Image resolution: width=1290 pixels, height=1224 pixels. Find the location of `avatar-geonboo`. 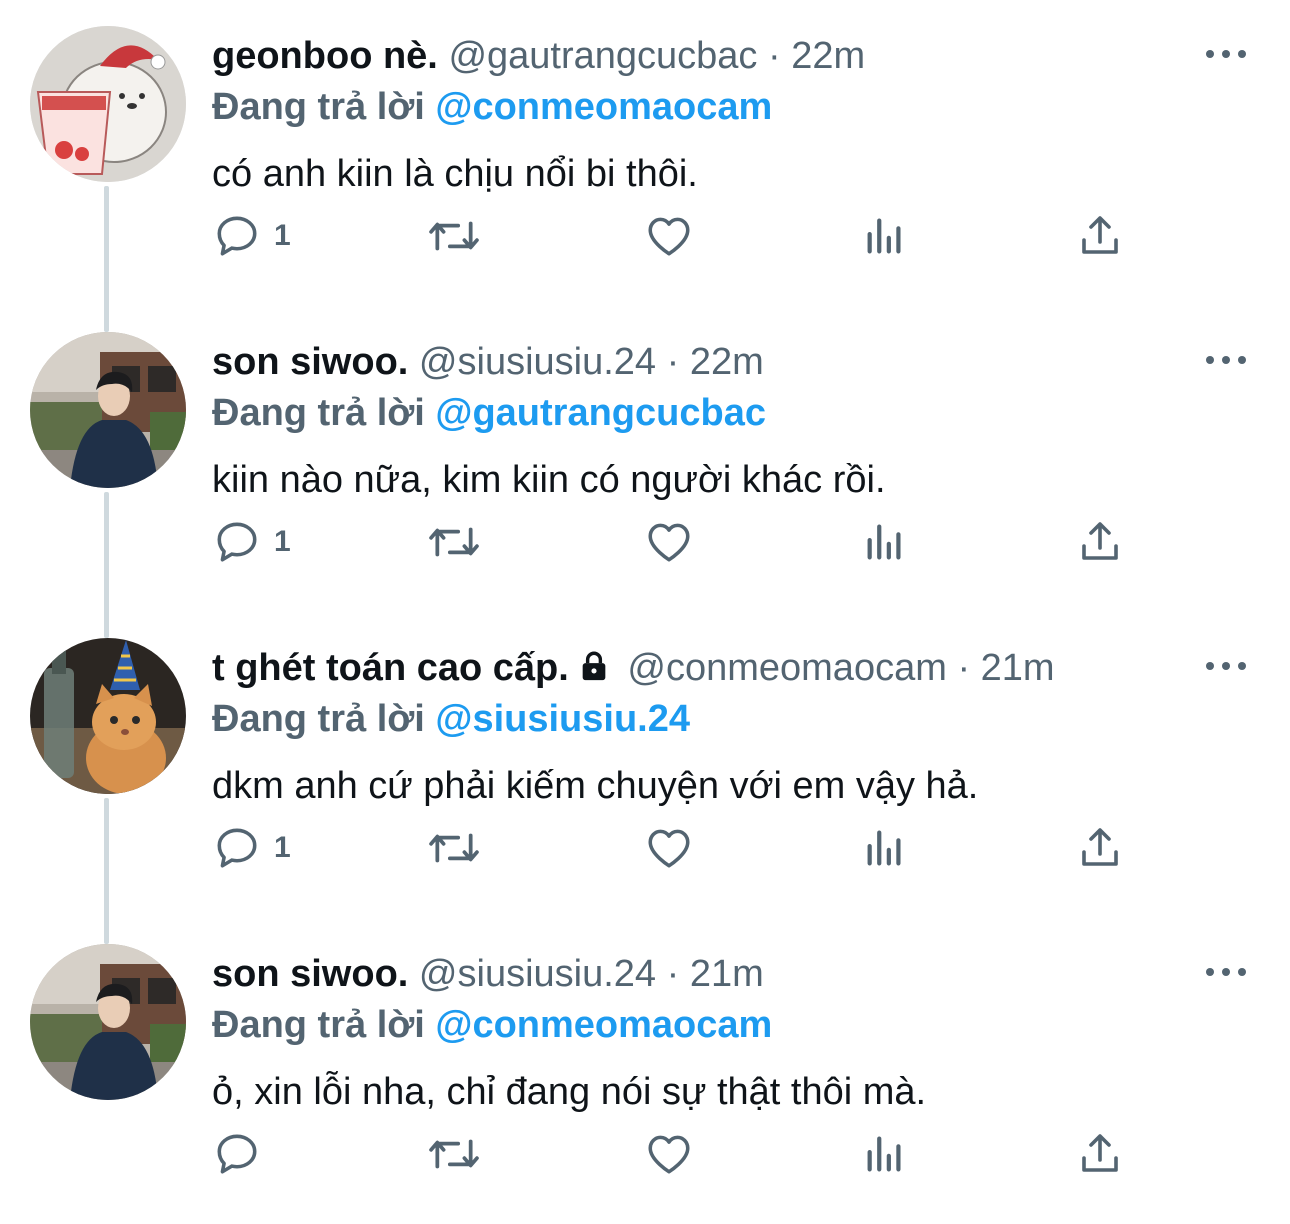

avatar-geonboo is located at coordinates (108, 104).